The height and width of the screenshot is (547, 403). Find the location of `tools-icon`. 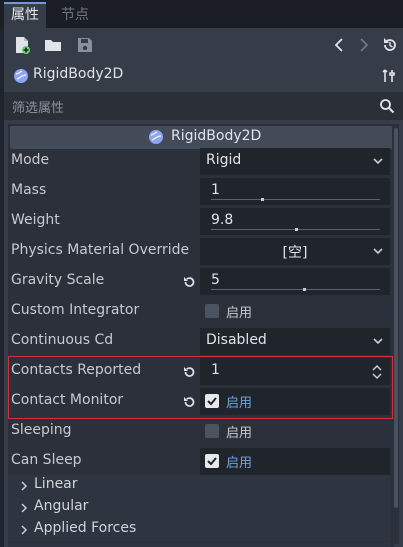

tools-icon is located at coordinates (389, 76).